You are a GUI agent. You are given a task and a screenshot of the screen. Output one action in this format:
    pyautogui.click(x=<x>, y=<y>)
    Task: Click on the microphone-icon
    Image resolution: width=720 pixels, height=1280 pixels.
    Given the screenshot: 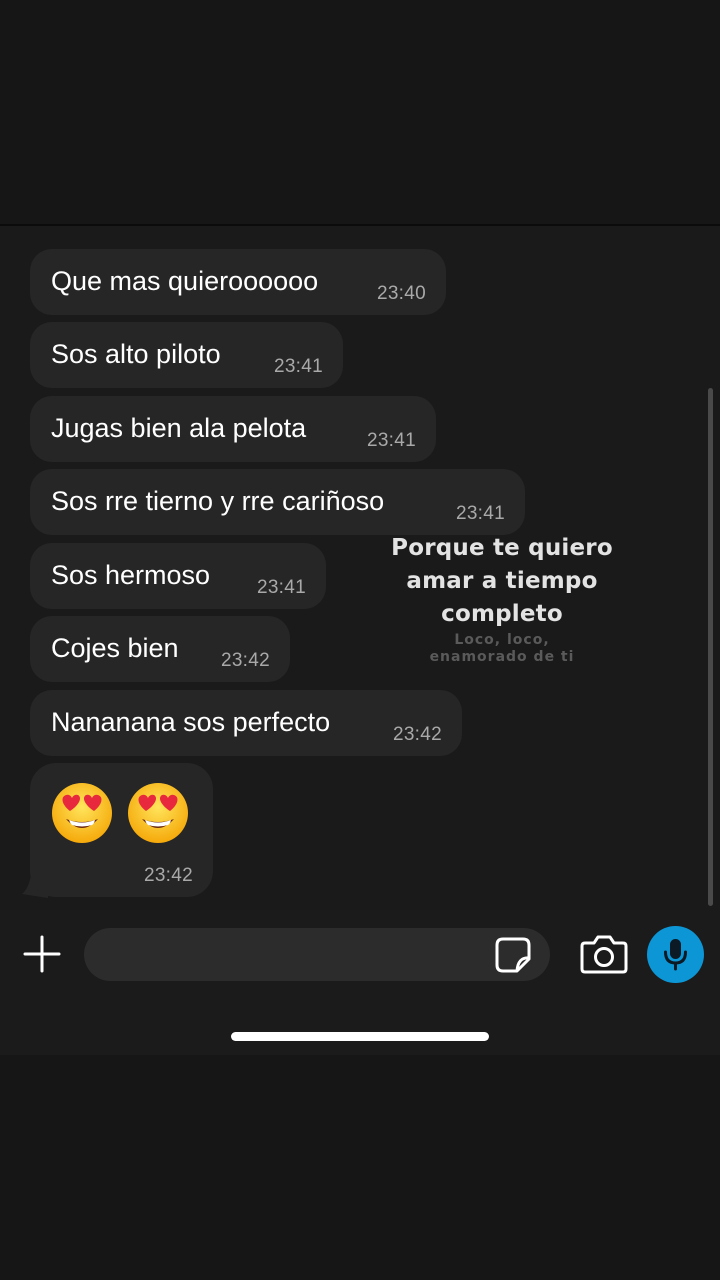 What is the action you would take?
    pyautogui.click(x=675, y=955)
    